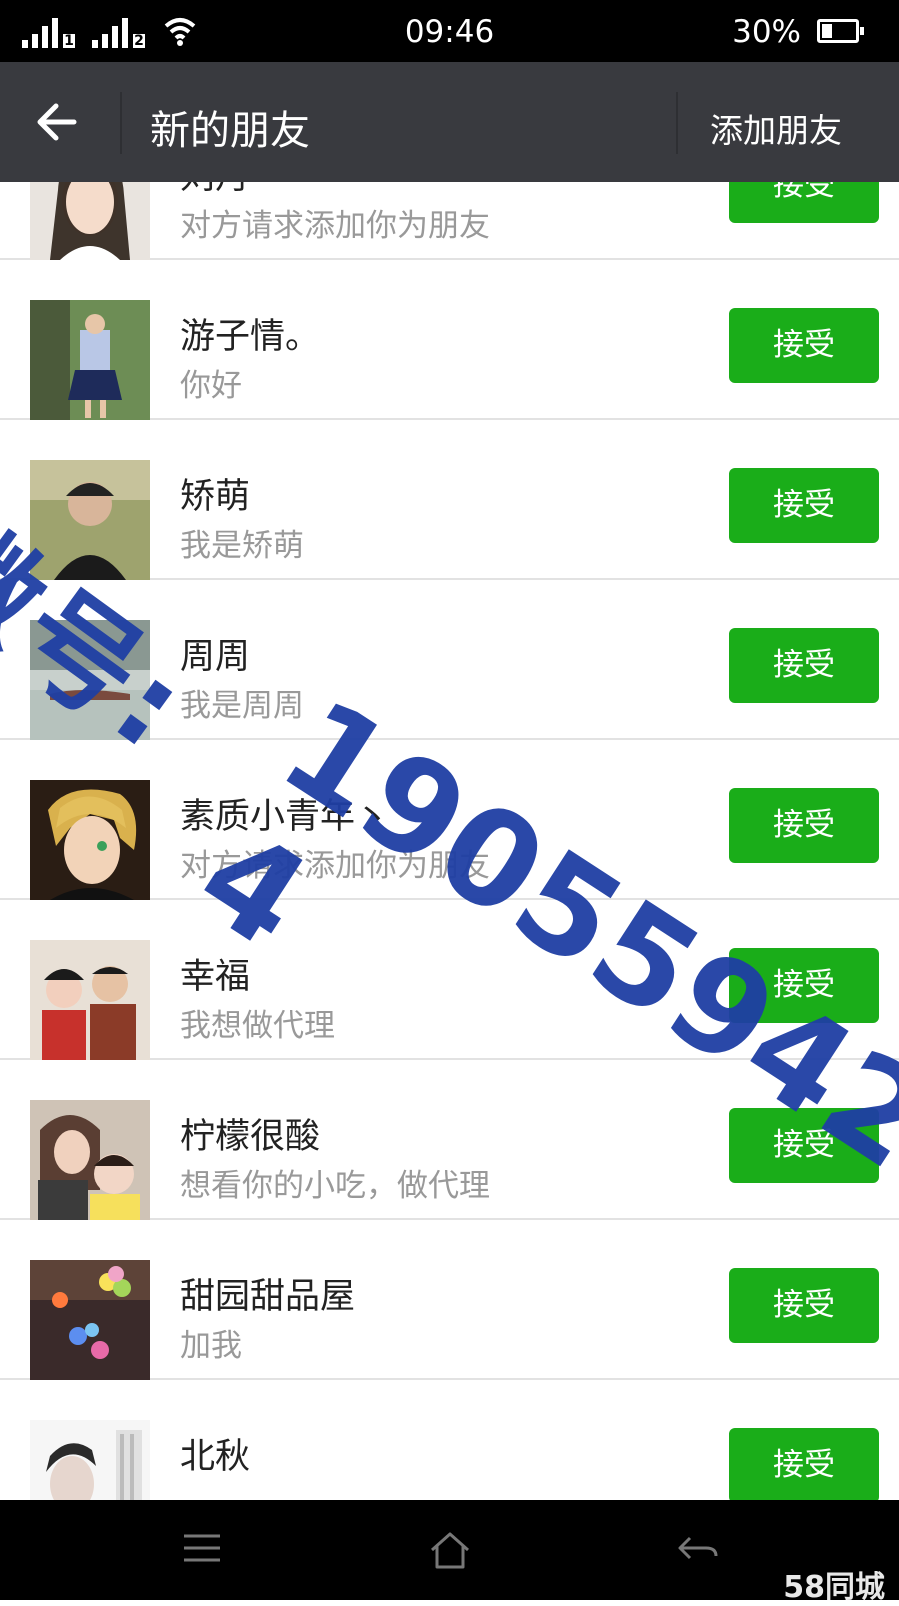 The height and width of the screenshot is (1606, 899). I want to click on corner-logo: 58同城, so click(834, 1587).